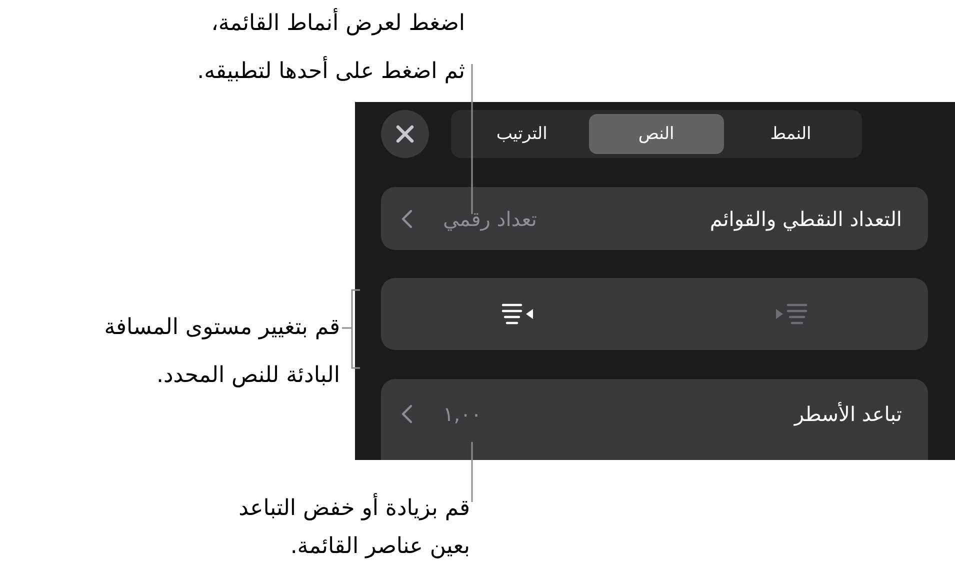 This screenshot has height=567, width=955. Describe the element at coordinates (848, 414) in the screenshot. I see `row-label: تباعد الأسطر` at that location.